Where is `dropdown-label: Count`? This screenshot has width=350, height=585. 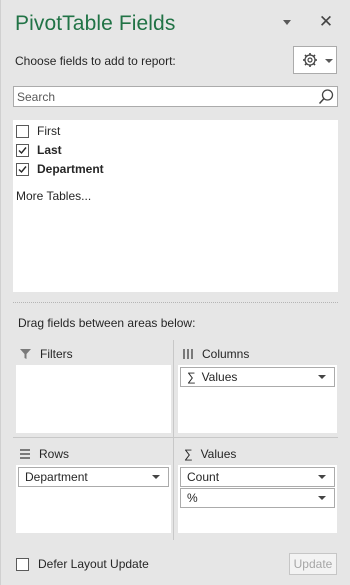 dropdown-label: Count is located at coordinates (203, 477).